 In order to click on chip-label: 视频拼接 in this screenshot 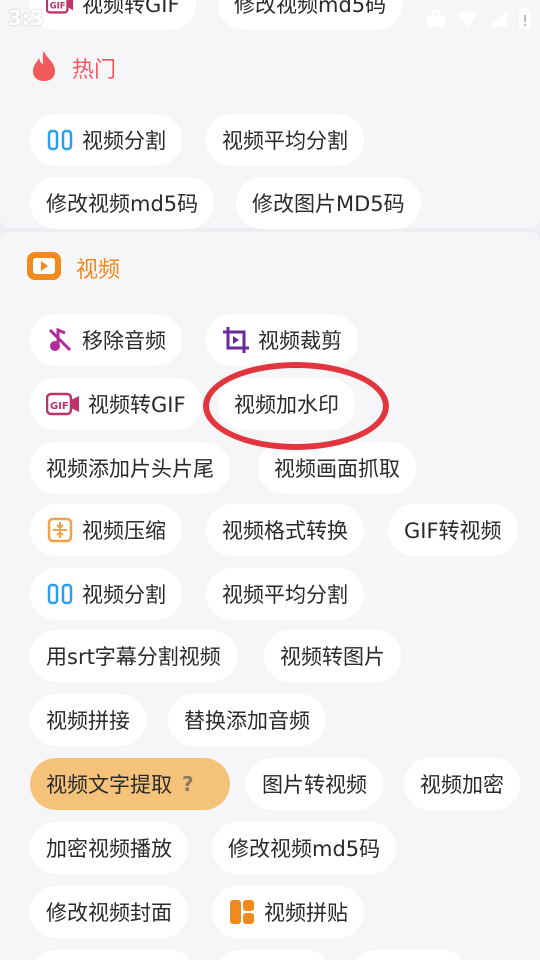, I will do `click(88, 721)`.